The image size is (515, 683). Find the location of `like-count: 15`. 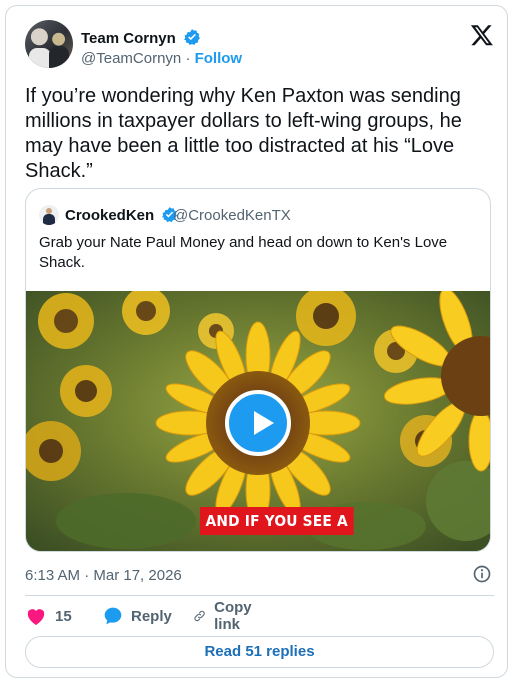

like-count: 15 is located at coordinates (63, 616).